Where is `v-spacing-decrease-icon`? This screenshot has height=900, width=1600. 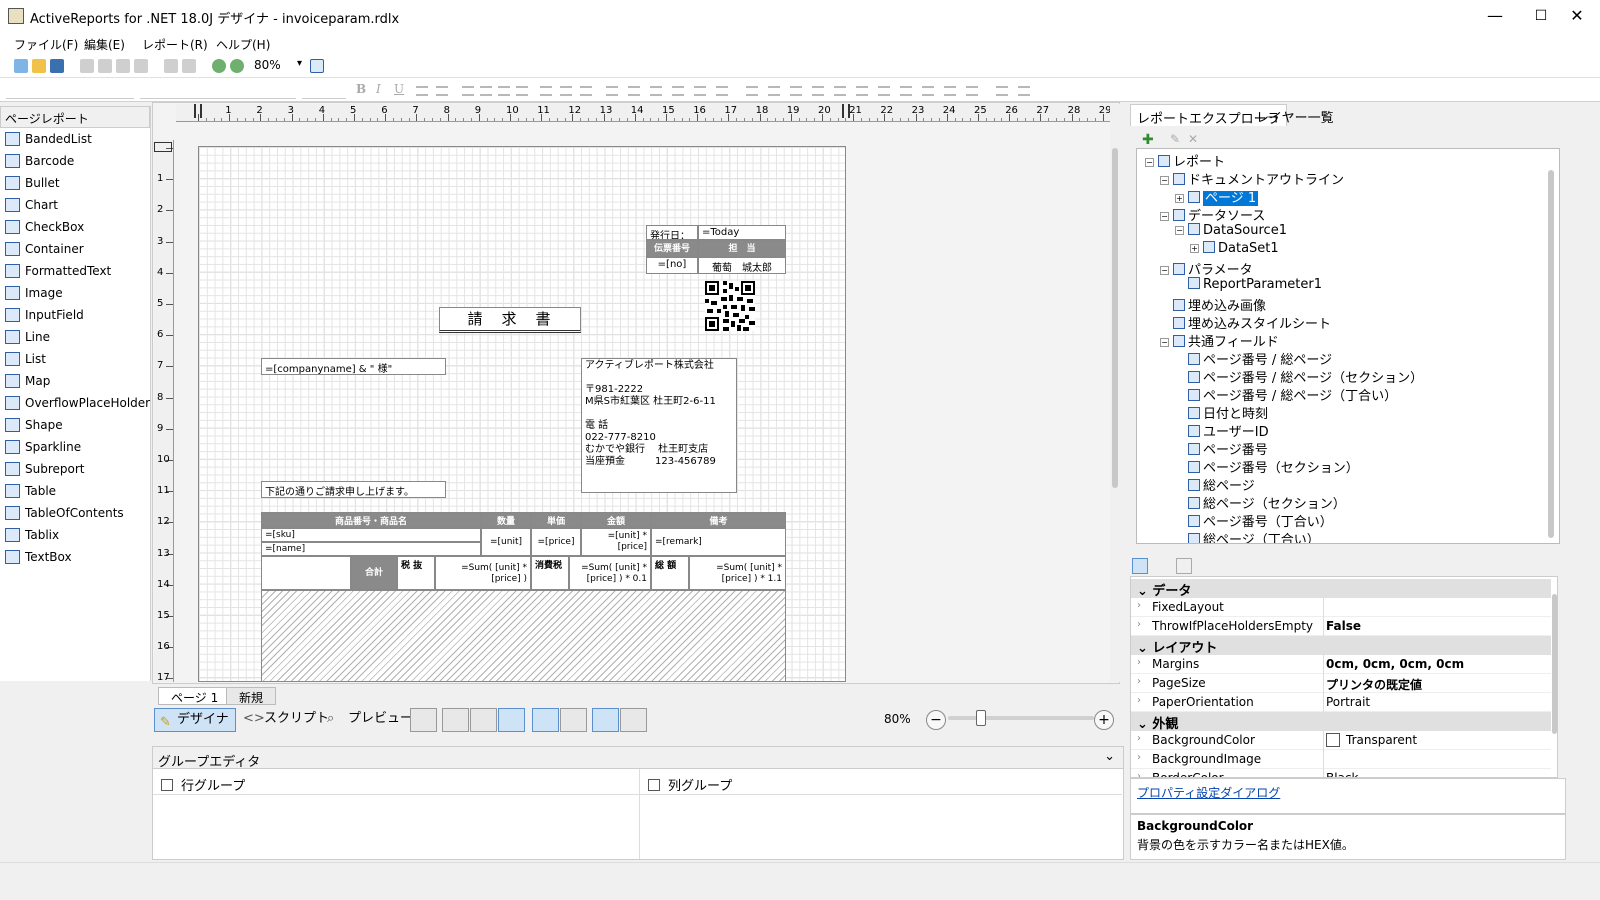 v-spacing-decrease-icon is located at coordinates (950, 91).